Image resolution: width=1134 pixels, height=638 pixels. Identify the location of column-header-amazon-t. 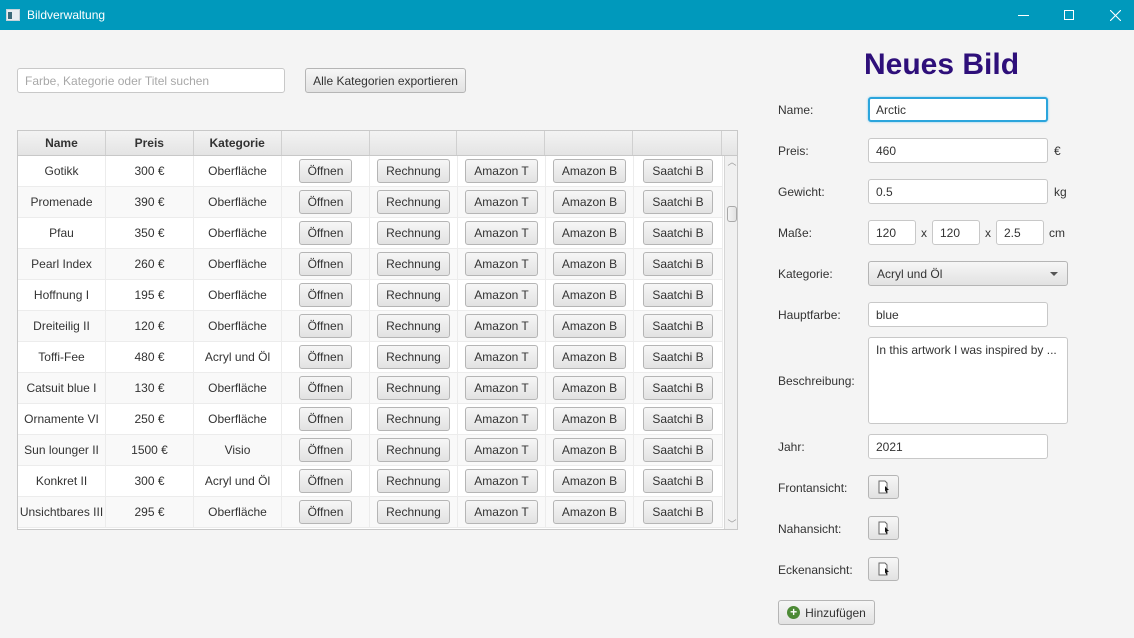
(501, 143).